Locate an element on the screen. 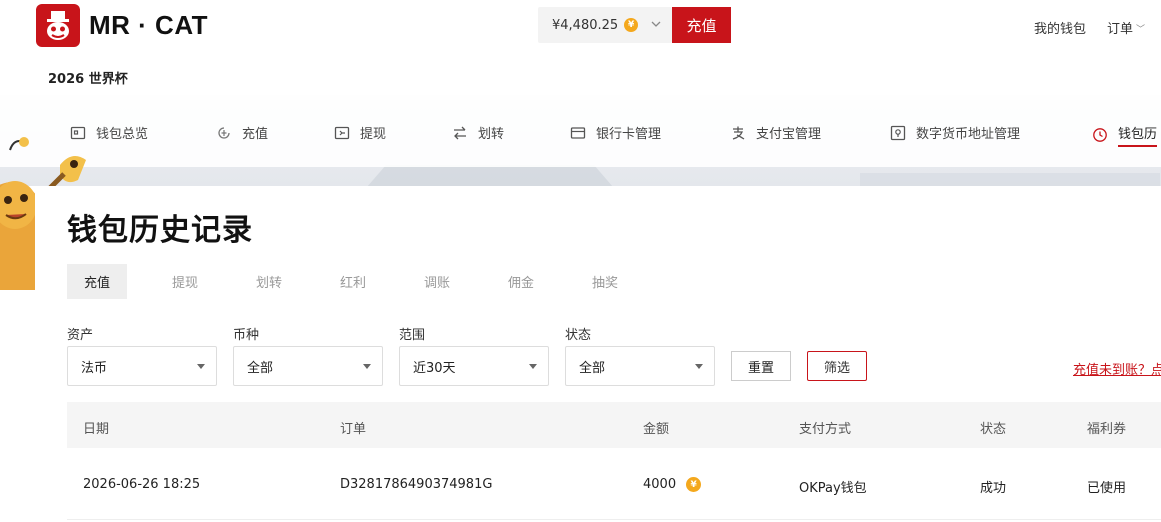 The height and width of the screenshot is (522, 1161). row-order-id: D3281786490374981G is located at coordinates (416, 484).